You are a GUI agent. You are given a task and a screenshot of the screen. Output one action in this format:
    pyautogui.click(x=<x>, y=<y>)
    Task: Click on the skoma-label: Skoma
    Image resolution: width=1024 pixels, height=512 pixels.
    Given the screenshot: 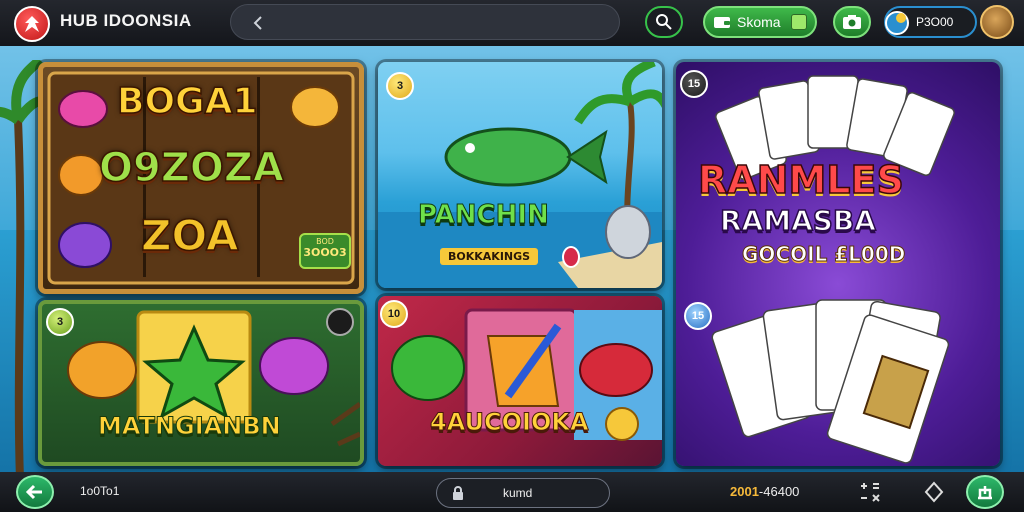 What is the action you would take?
    pyautogui.click(x=759, y=22)
    